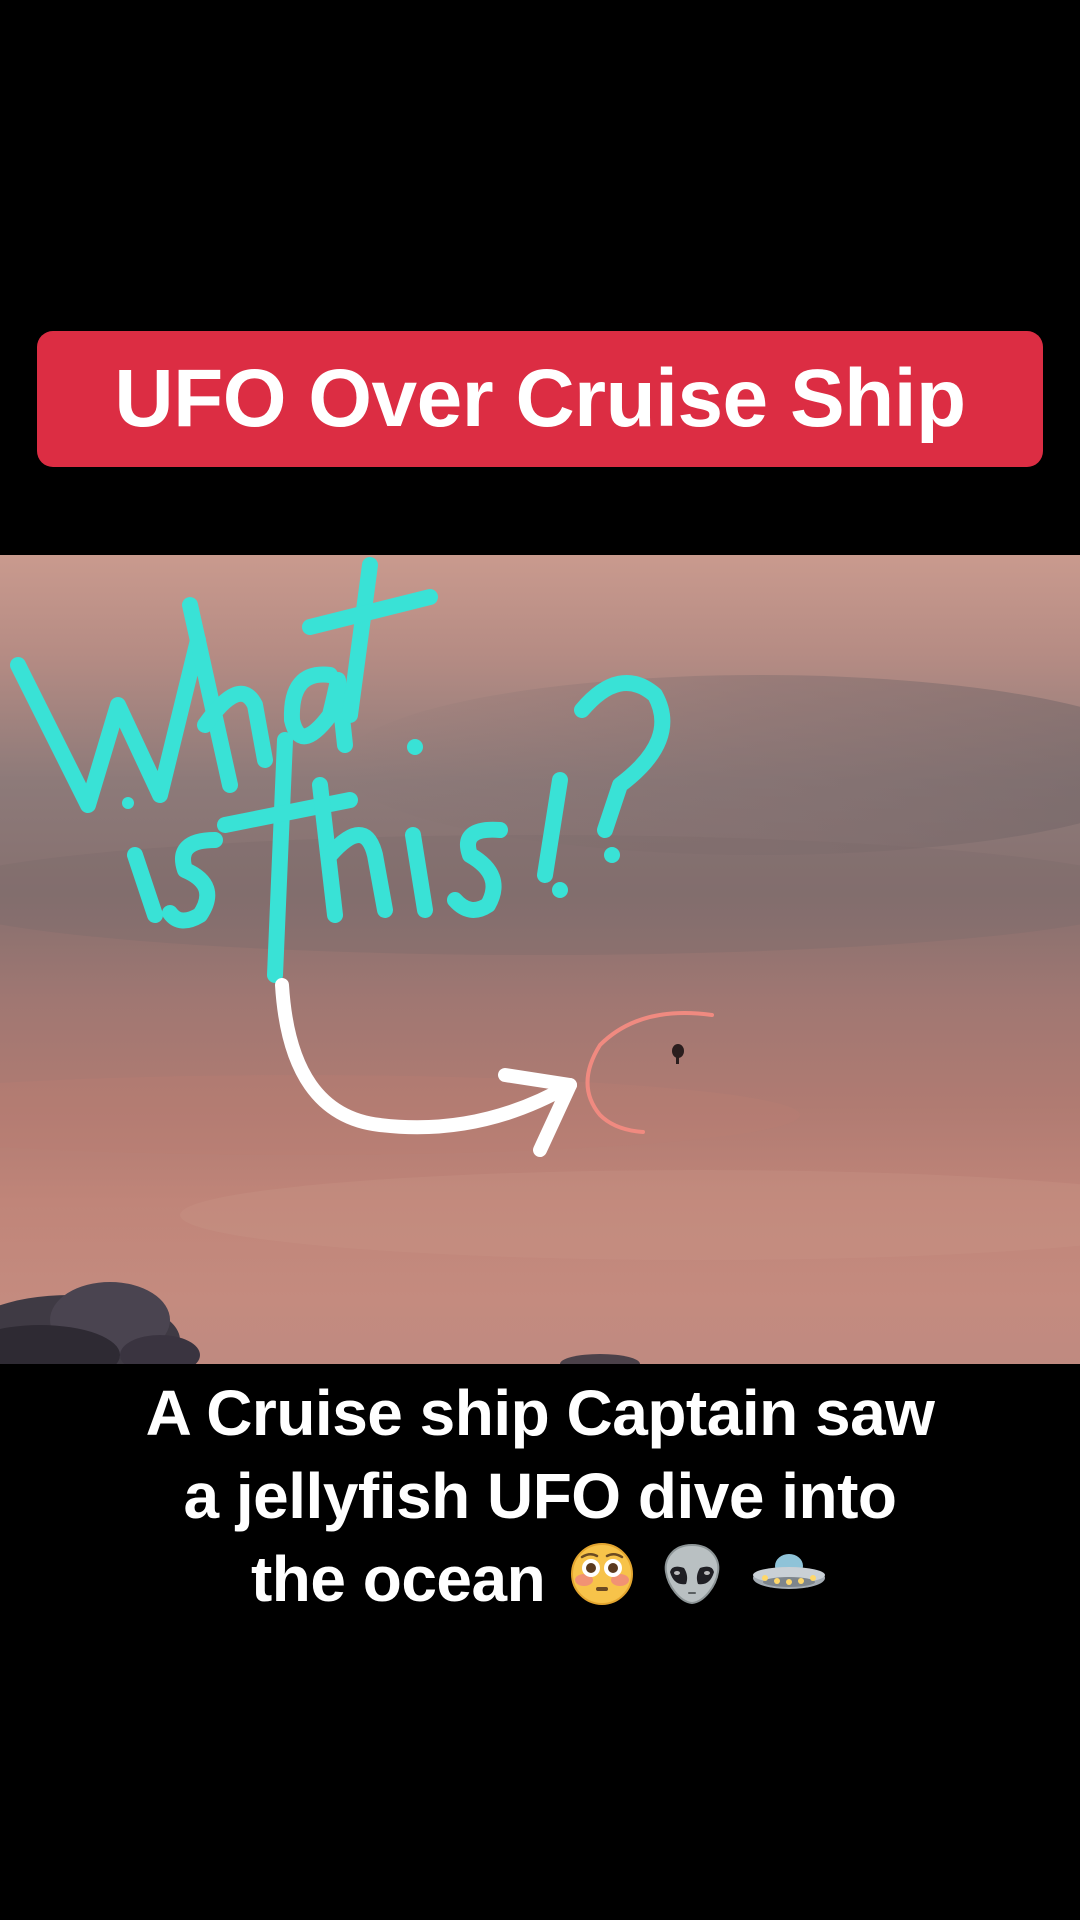  What do you see at coordinates (692, 1584) in the screenshot?
I see `alien-icon` at bounding box center [692, 1584].